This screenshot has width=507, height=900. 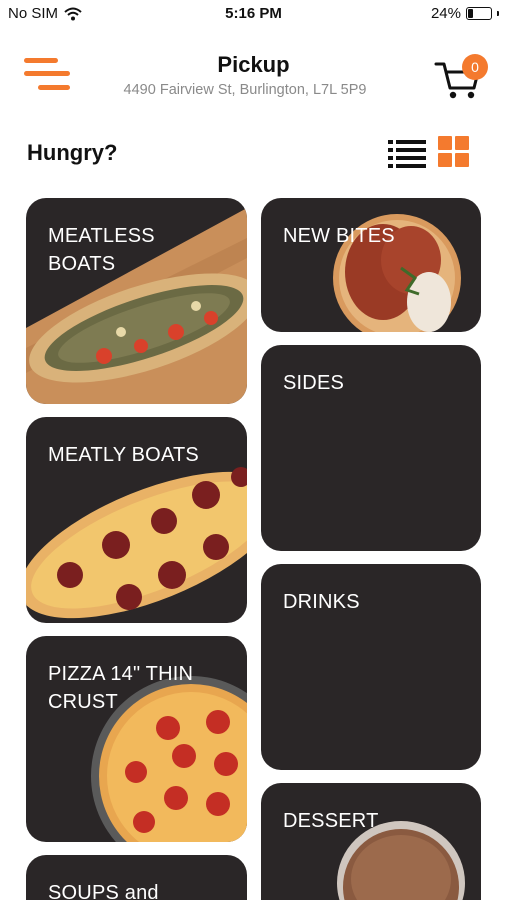 What do you see at coordinates (245, 90) in the screenshot?
I see `pickup-address: 4490 Fairview St, Burlington, L7L 5P9` at bounding box center [245, 90].